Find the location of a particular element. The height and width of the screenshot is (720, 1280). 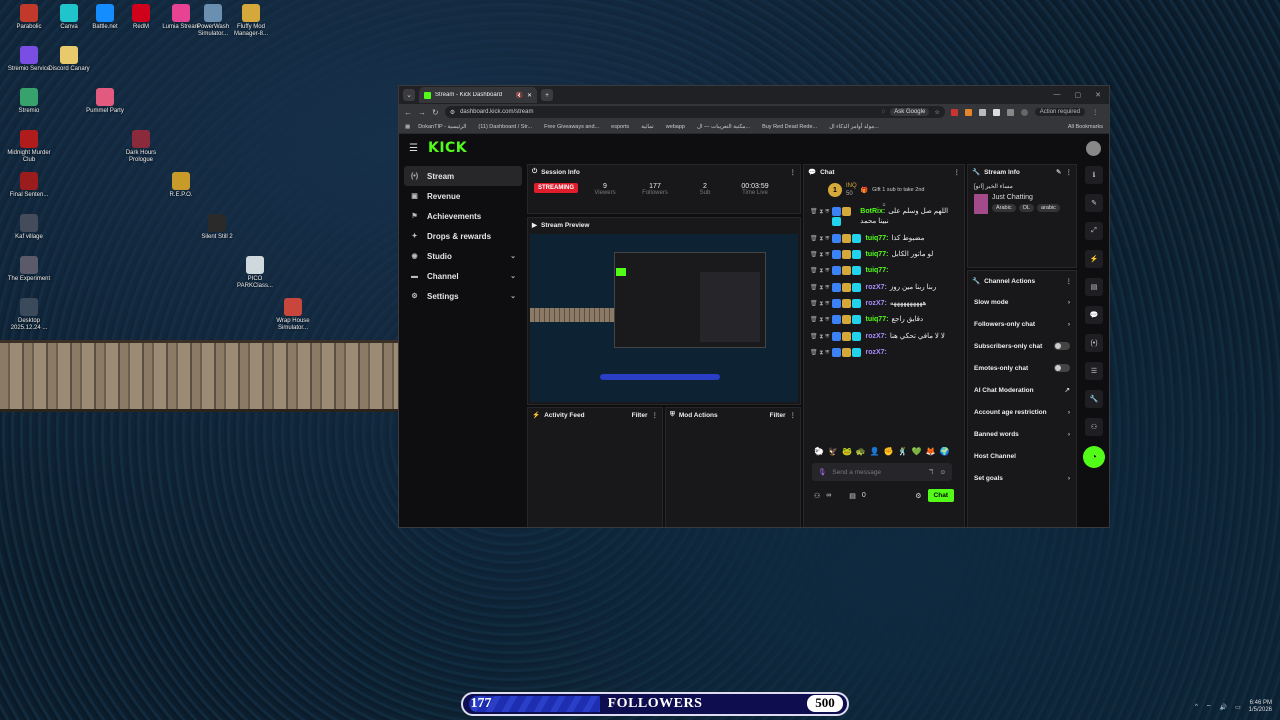

sidebar-item-achievements: ⚑ Achievements is located at coordinates (463, 216).